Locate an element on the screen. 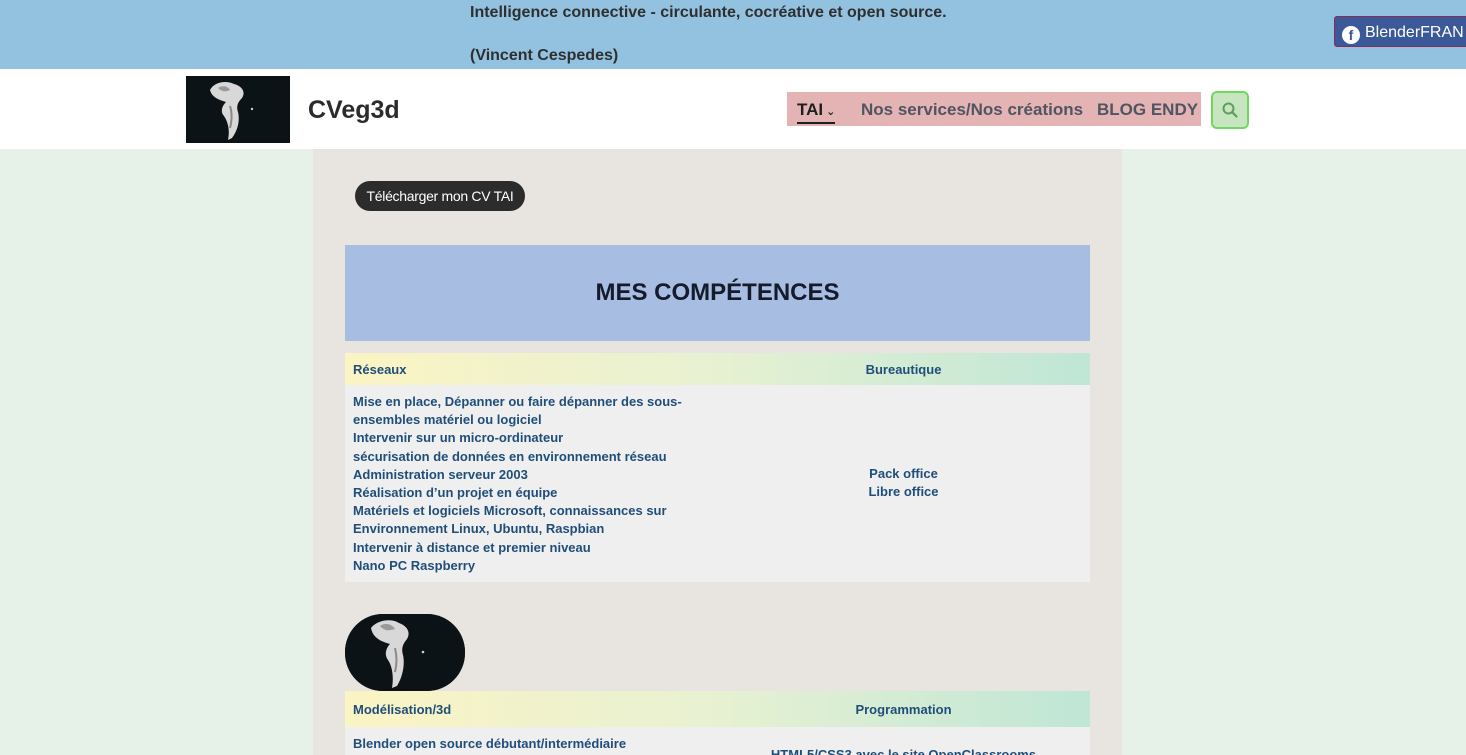 This screenshot has width=1466, height=755. nav-item-blog: BLOG ENDY is located at coordinates (1147, 110).